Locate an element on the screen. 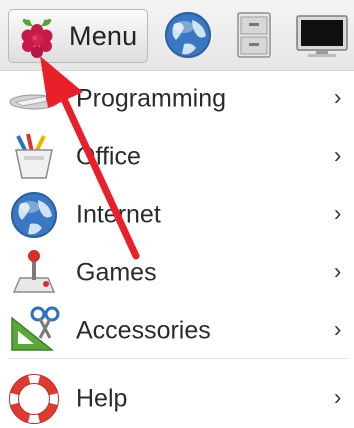 The width and height of the screenshot is (354, 428). menu-item-label: Internet is located at coordinates (118, 214).